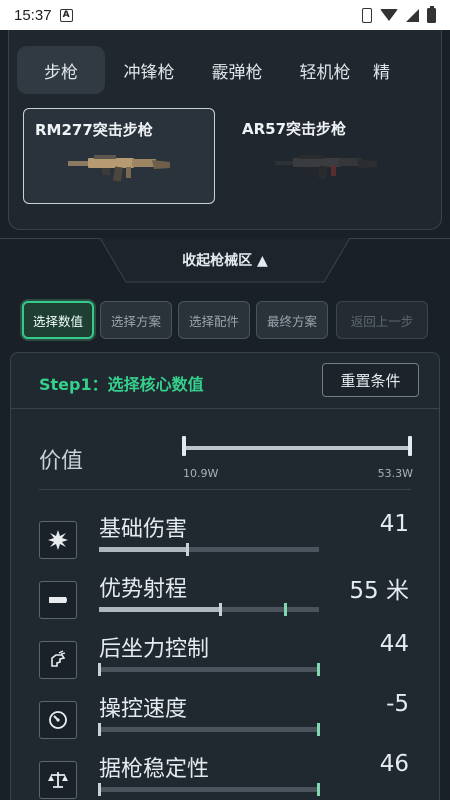 The image size is (450, 800). What do you see at coordinates (297, 448) in the screenshot?
I see `price-range-track` at bounding box center [297, 448].